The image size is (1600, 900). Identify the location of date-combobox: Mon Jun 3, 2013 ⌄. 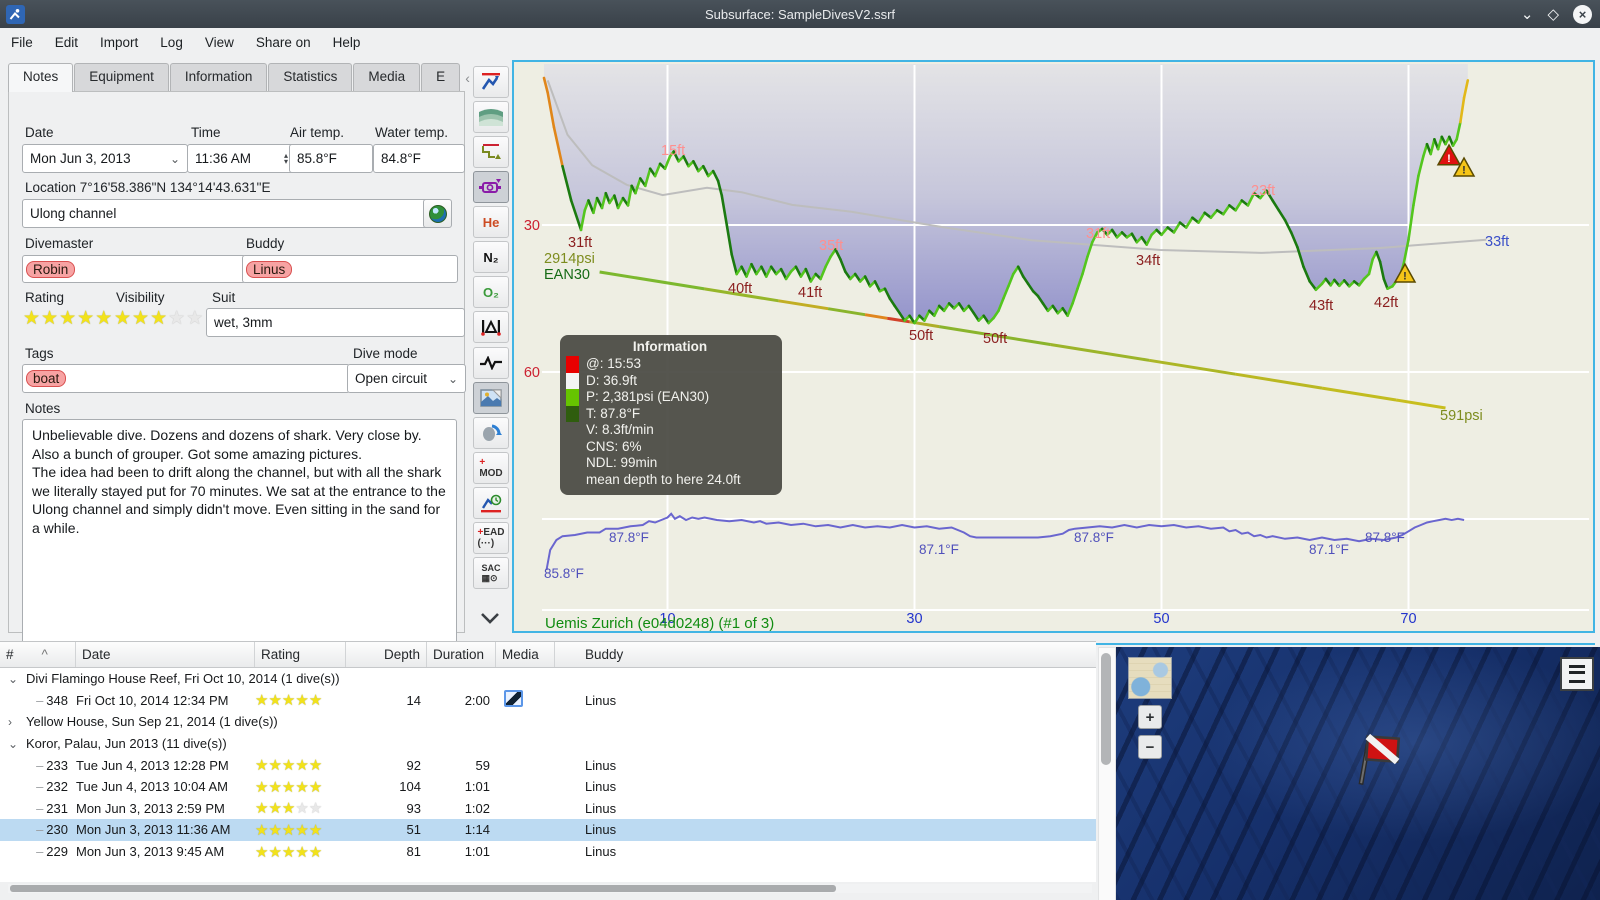
(105, 158).